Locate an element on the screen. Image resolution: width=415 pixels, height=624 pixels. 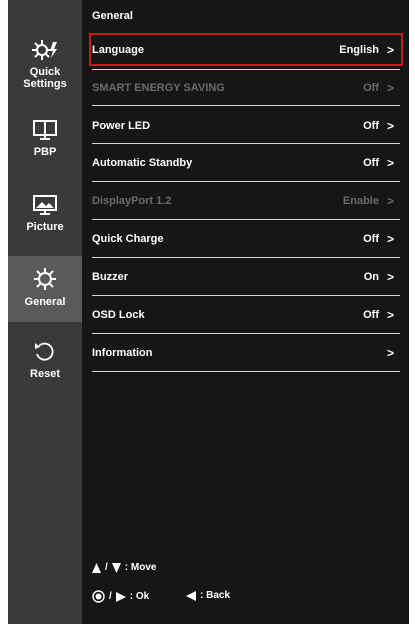
menu-item-value: English is located at coordinates (359, 49).